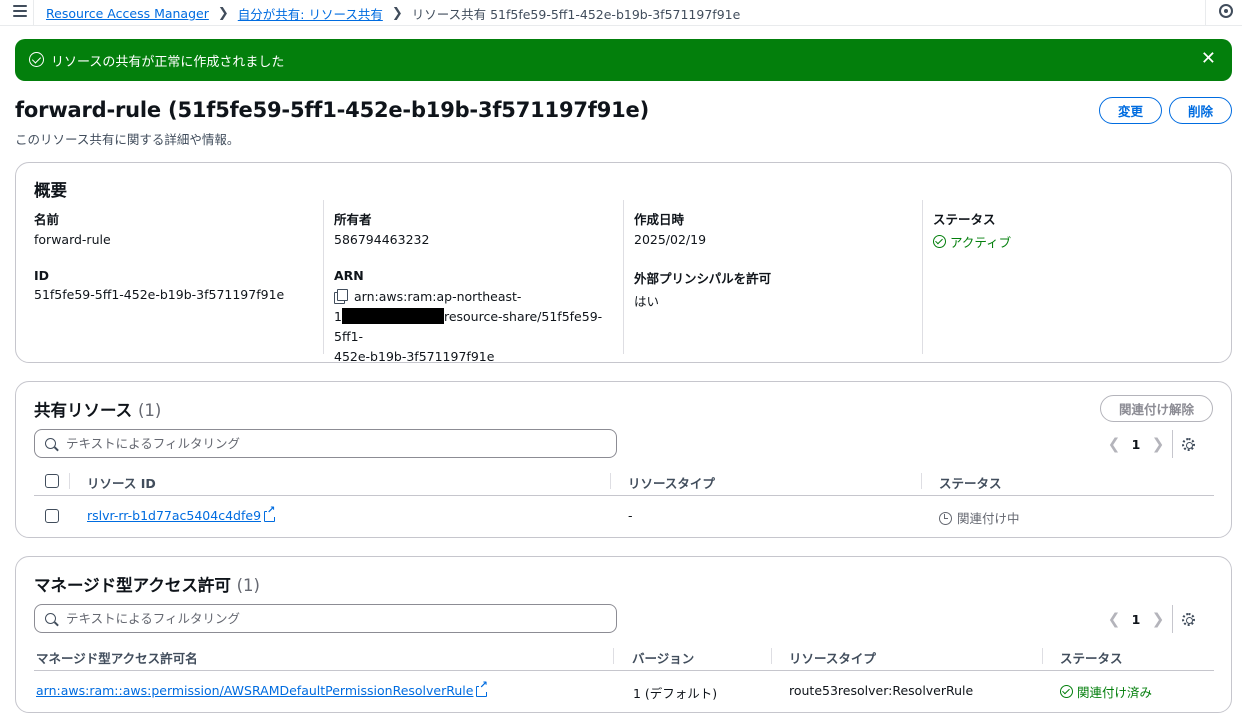 Image resolution: width=1242 pixels, height=727 pixels. I want to click on status-cell: 関連付け中, so click(979, 517).